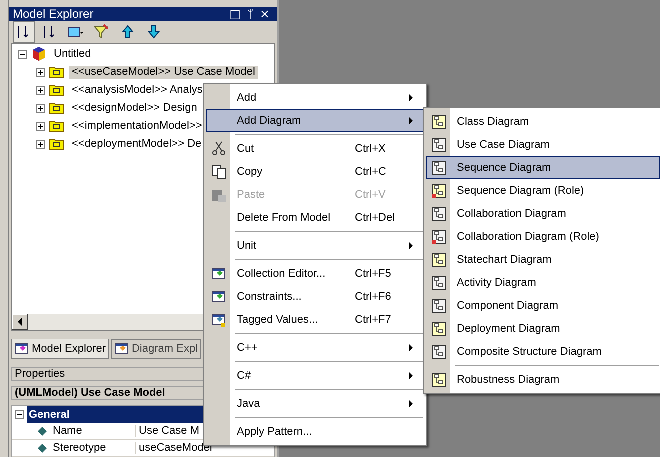  I want to click on property-value: Use Case M, so click(169, 431).